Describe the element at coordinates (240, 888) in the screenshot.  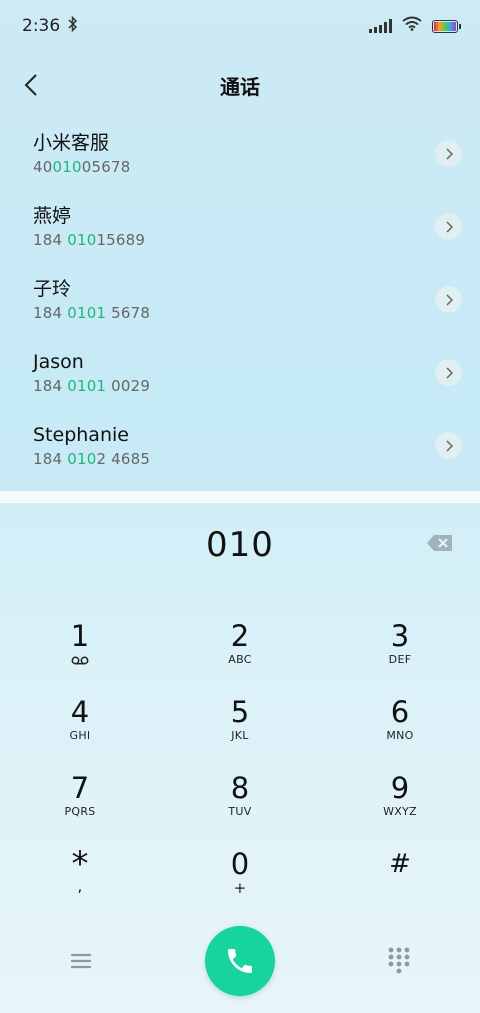
I see `key-letters: +` at that location.